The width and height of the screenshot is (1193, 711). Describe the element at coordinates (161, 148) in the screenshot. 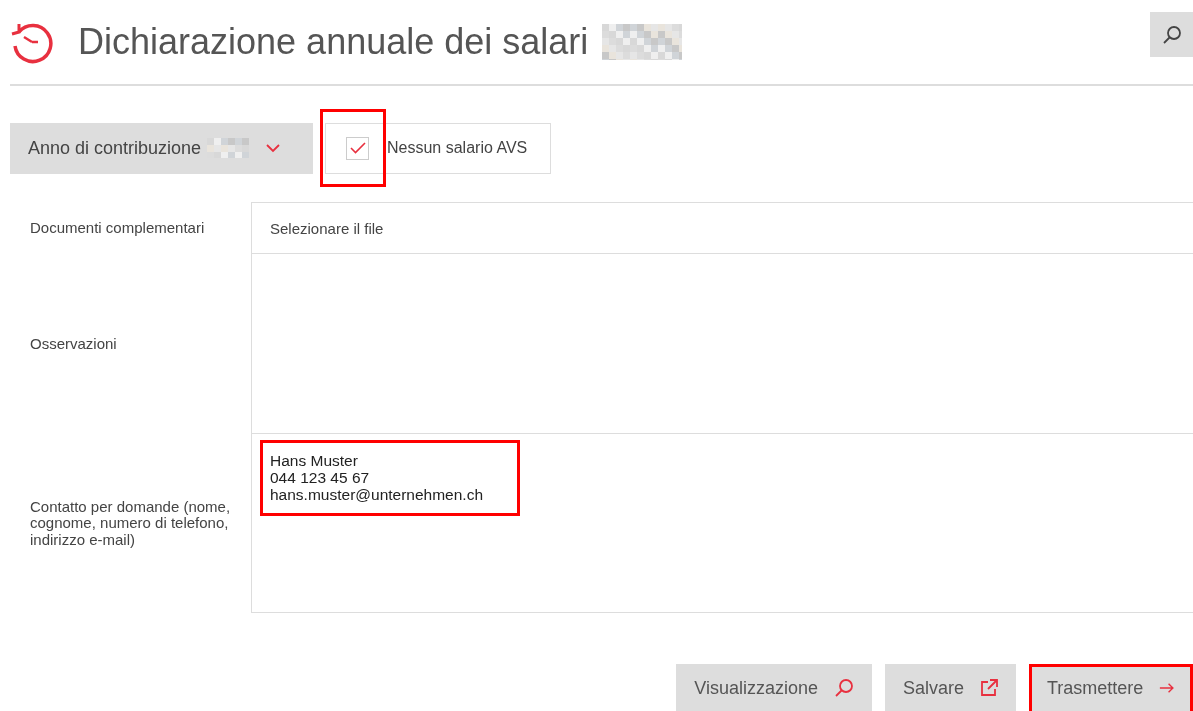

I see `year-dropdown: Anno di contribuzione` at that location.